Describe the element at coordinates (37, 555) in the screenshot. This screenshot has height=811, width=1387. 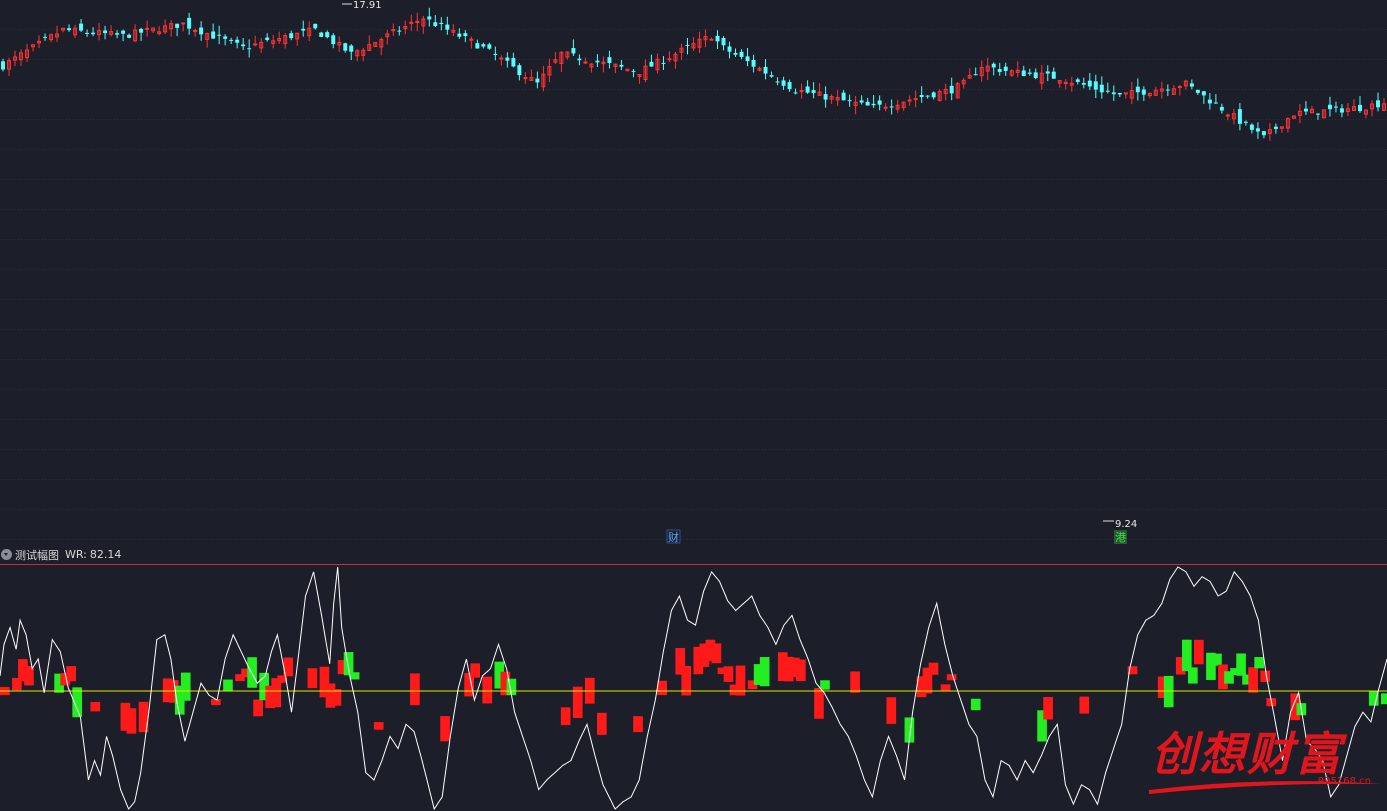
I see `indicator-name: 测试幅图` at that location.